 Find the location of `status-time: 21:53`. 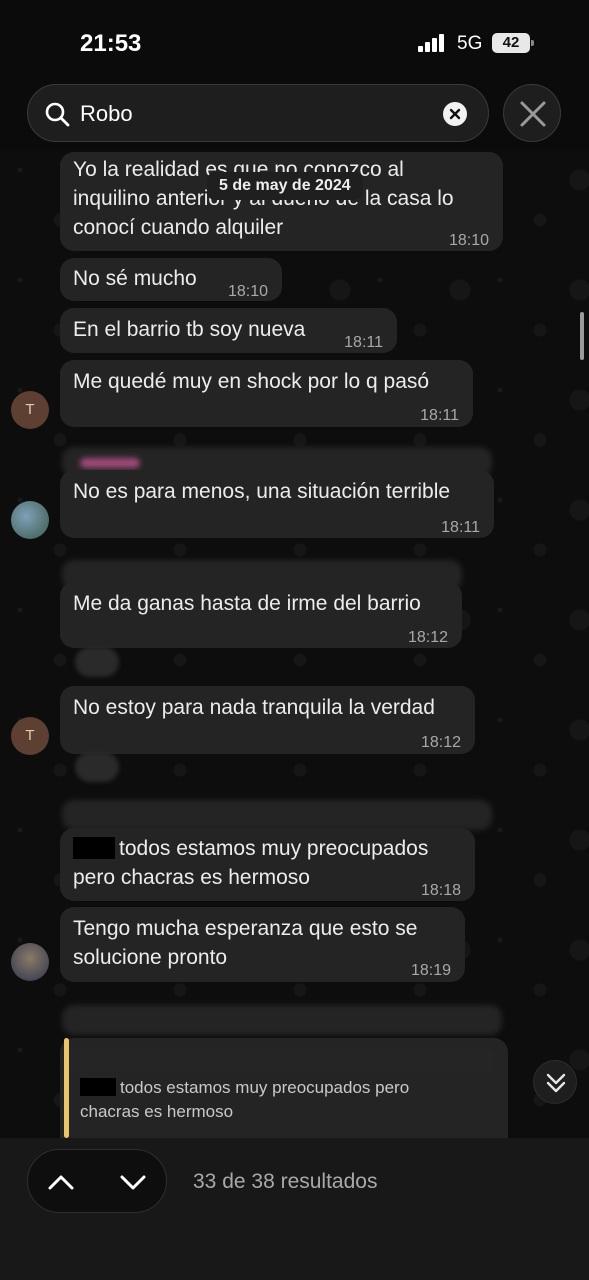

status-time: 21:53 is located at coordinates (111, 43).